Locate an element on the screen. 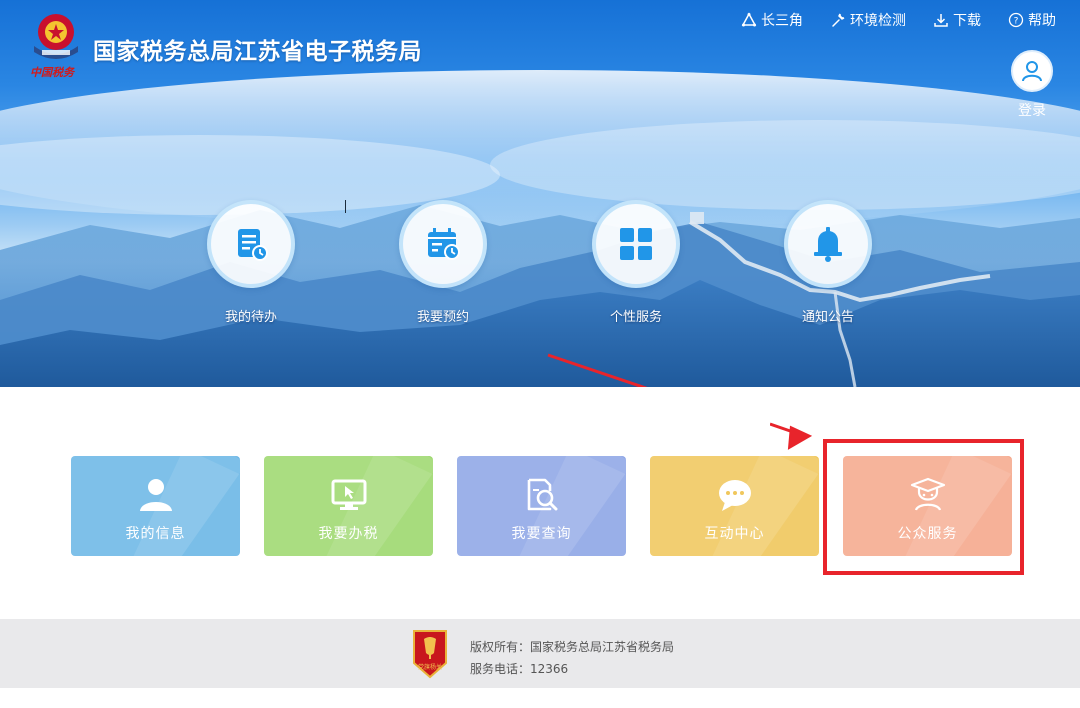 This screenshot has width=1080, height=708. triangle-icon is located at coordinates (749, 19).